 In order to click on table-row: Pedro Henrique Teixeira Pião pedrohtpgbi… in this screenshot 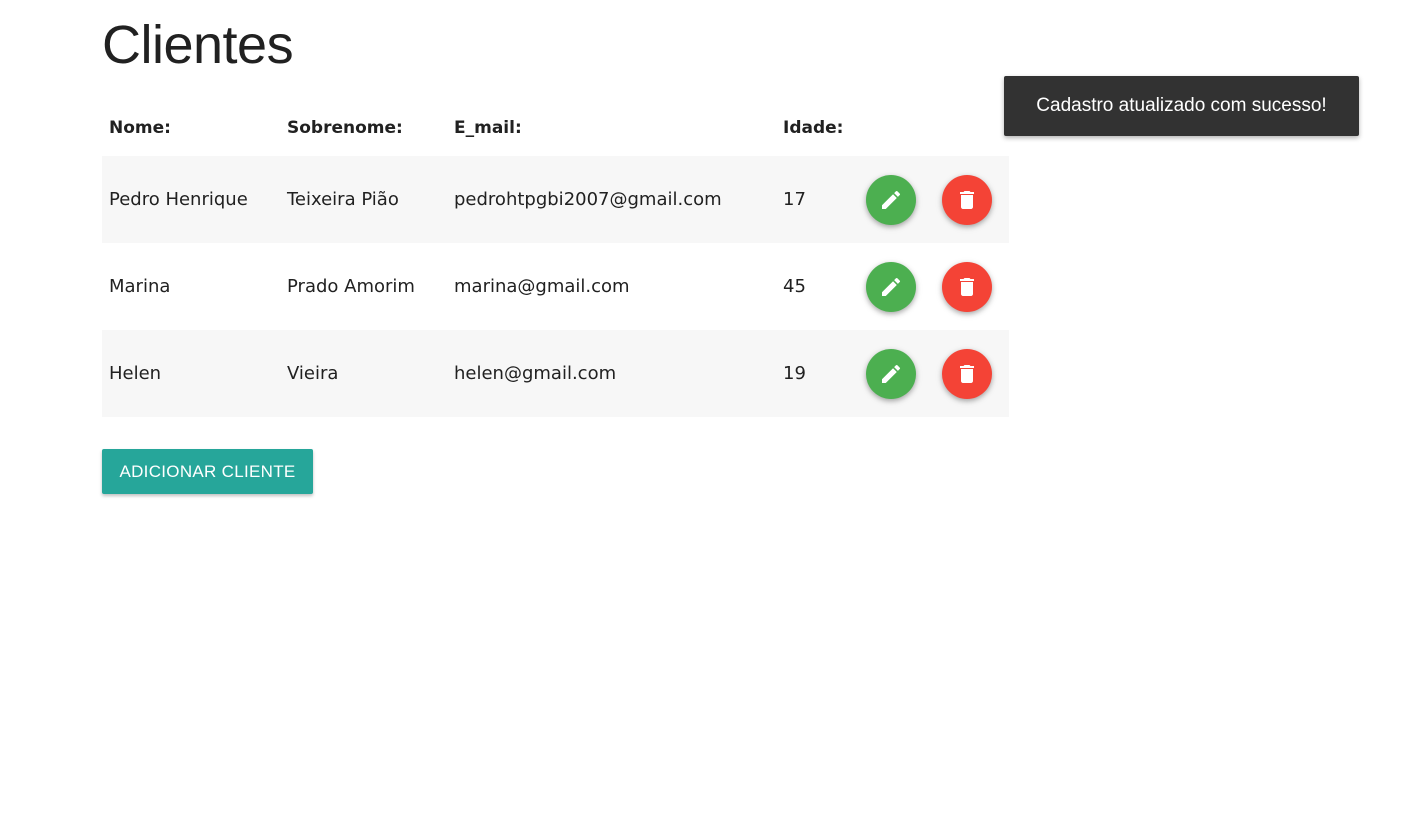, I will do `click(555, 199)`.